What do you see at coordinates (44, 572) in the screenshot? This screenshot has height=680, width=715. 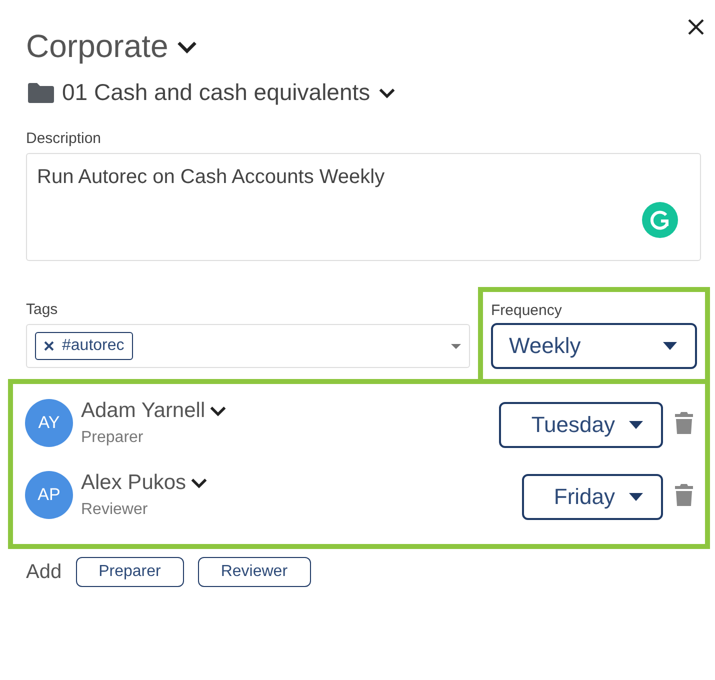 I see `add-label: Add` at bounding box center [44, 572].